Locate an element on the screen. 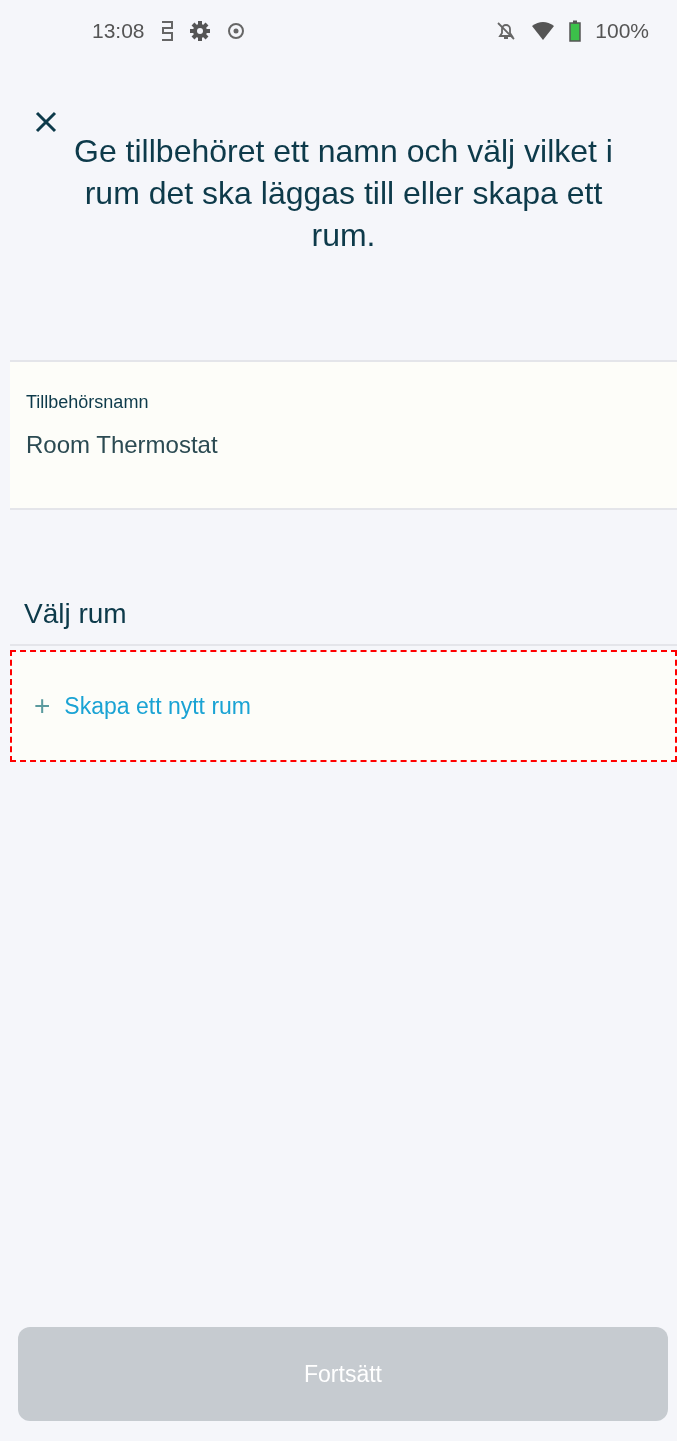 The width and height of the screenshot is (677, 1441). name-input: Room Thermostat is located at coordinates (343, 445).